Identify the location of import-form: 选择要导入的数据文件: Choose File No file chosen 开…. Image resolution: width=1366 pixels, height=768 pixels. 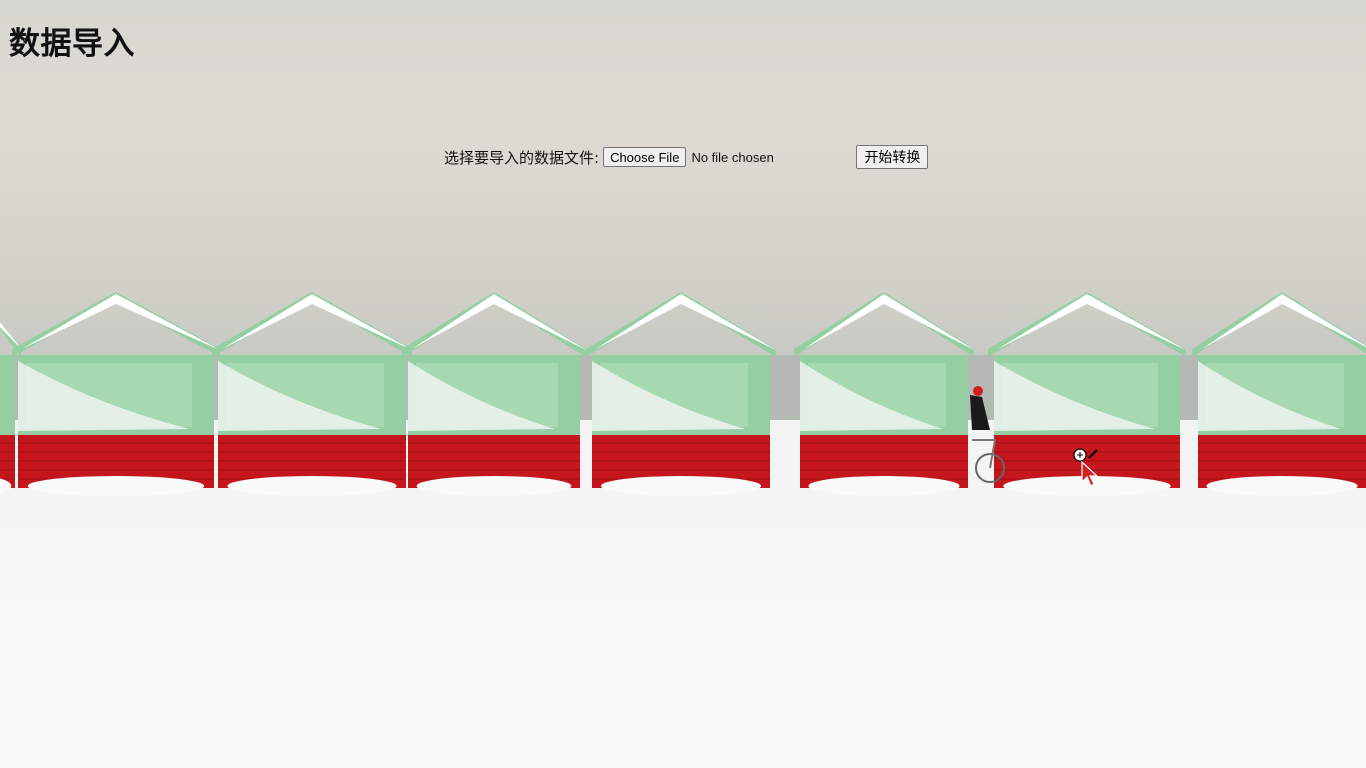
(686, 157).